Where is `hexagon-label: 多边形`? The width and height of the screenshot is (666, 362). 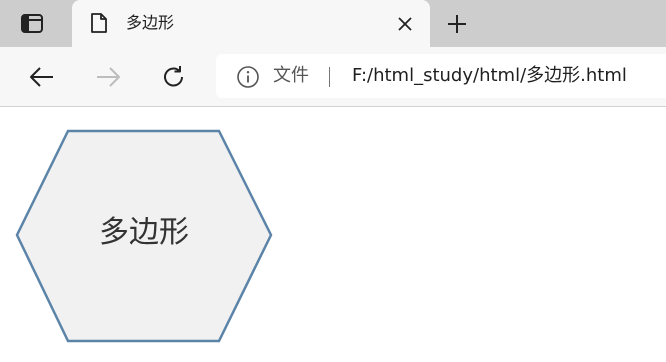 hexagon-label: 多边形 is located at coordinates (144, 232).